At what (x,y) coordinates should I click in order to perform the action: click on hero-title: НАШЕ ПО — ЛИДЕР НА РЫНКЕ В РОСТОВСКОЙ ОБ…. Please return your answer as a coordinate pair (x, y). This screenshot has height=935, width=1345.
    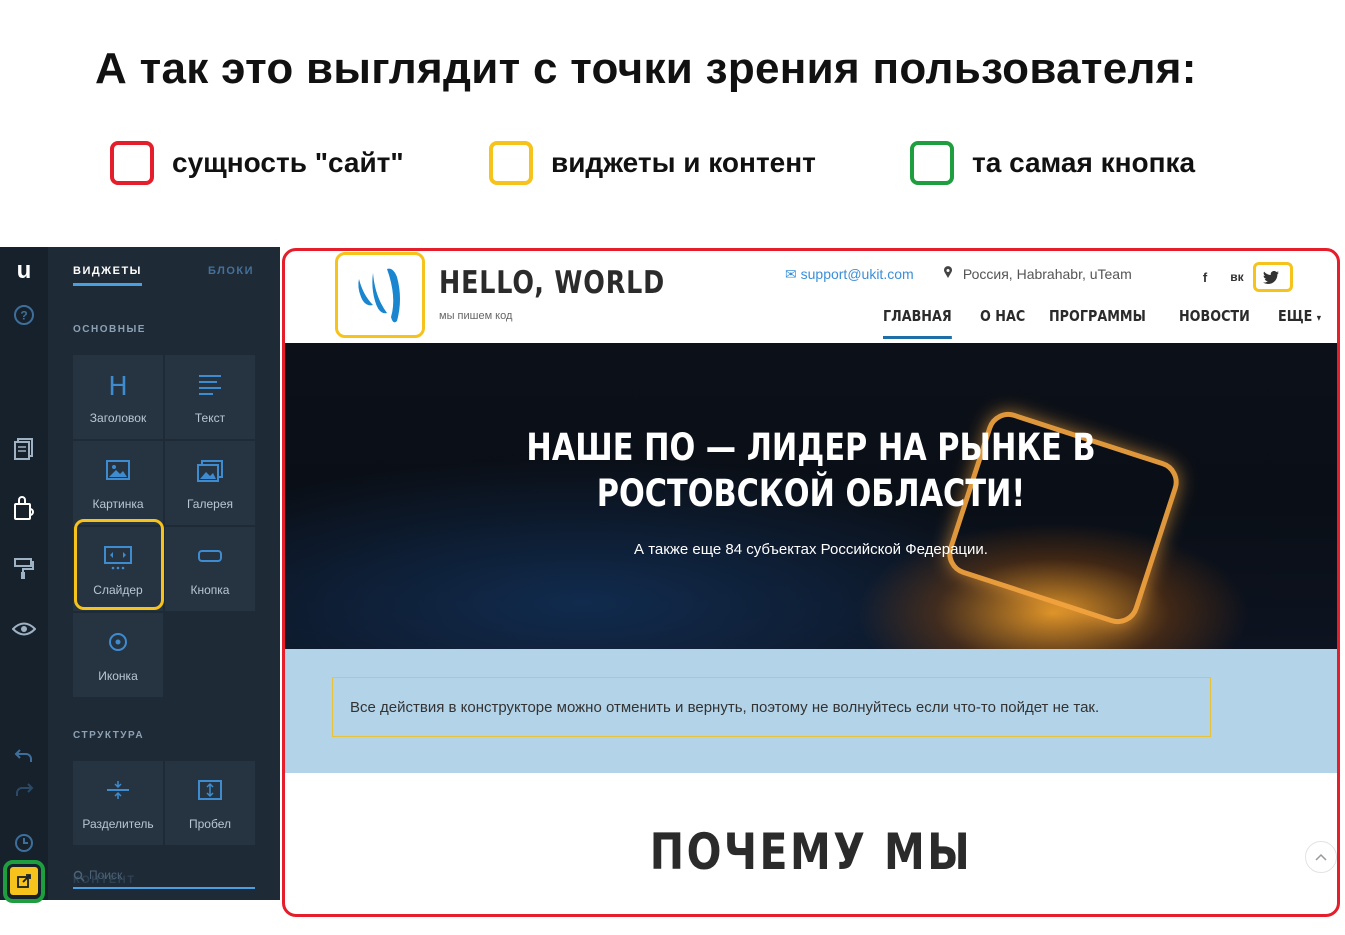
    Looking at the image, I should click on (811, 471).